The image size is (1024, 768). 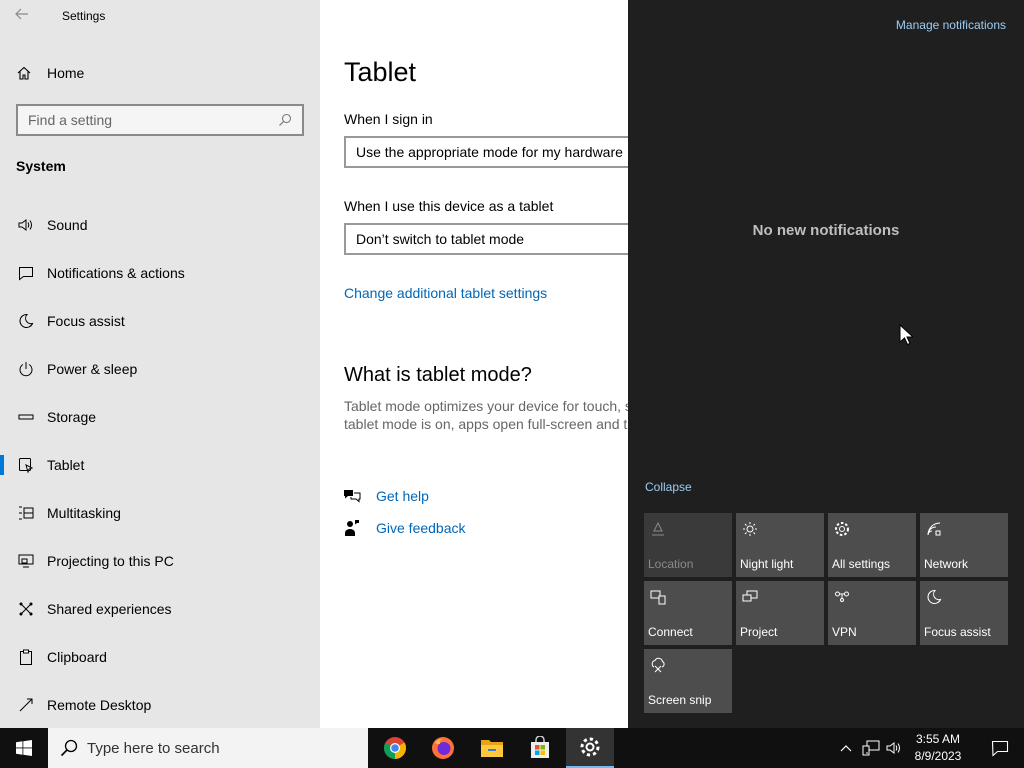 I want to click on network-tray-button, so click(x=871, y=748).